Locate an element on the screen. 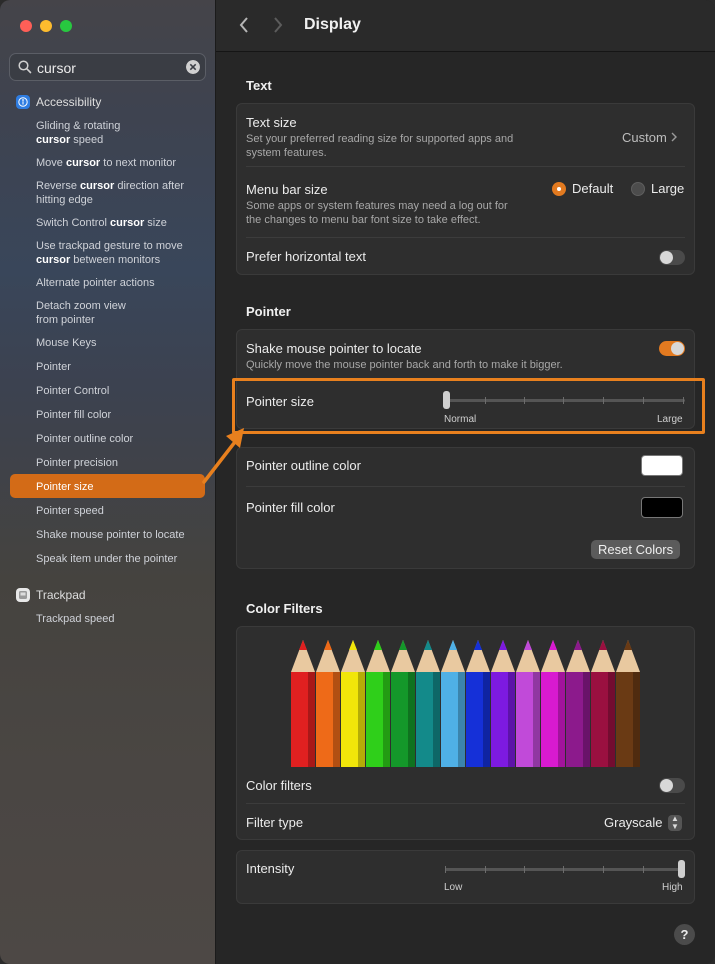  traffic-lights is located at coordinates (46, 26).